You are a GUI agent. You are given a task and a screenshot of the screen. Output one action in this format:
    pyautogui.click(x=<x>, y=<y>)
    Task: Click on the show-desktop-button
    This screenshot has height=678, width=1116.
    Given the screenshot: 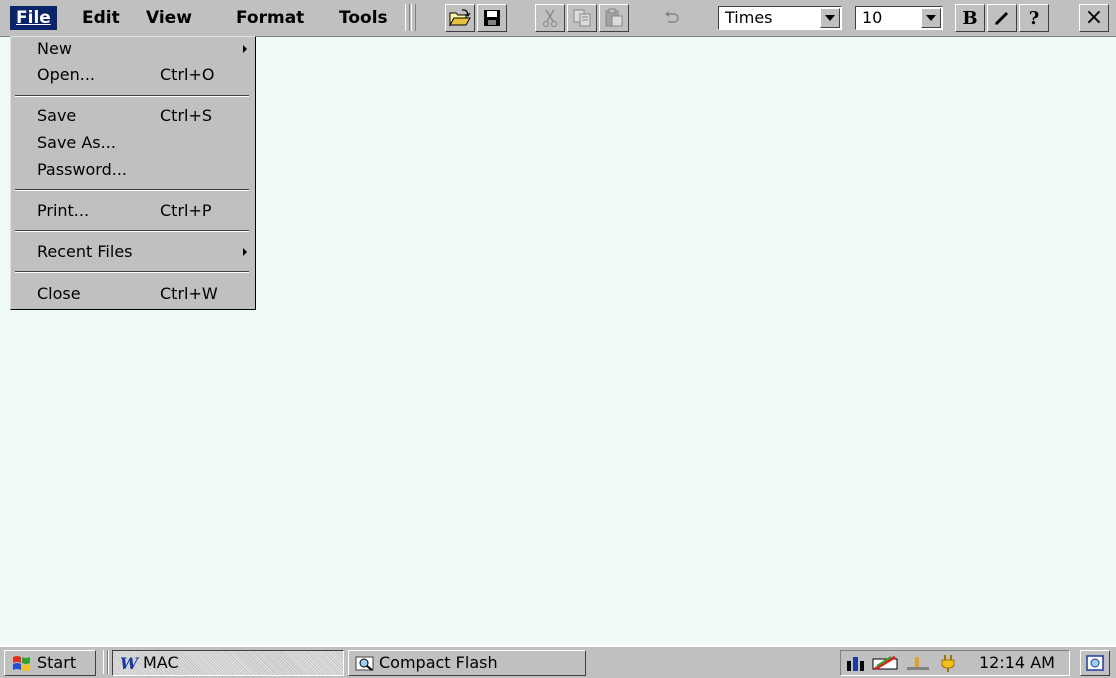 What is the action you would take?
    pyautogui.click(x=1095, y=663)
    